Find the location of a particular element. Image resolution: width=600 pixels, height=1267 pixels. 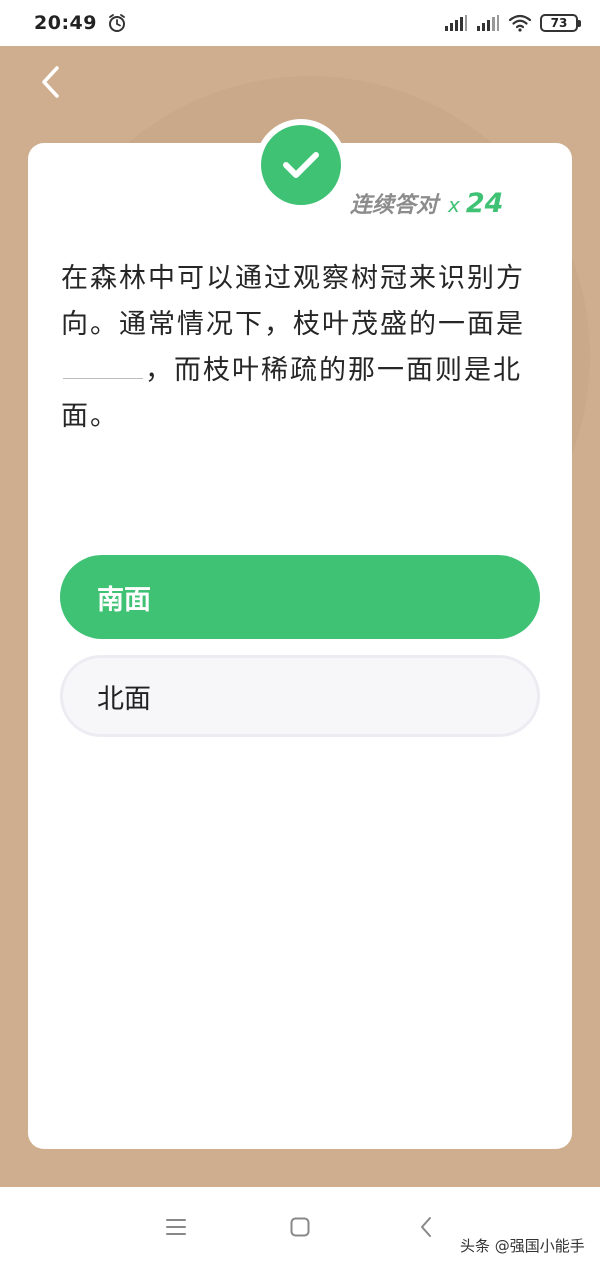

battery-level: 73 is located at coordinates (559, 23).